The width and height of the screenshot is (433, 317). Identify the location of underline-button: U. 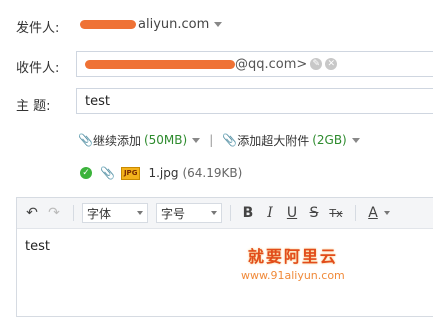
(292, 213).